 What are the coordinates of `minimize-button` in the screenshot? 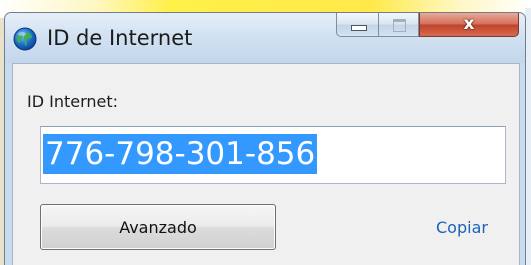 It's located at (357, 25).